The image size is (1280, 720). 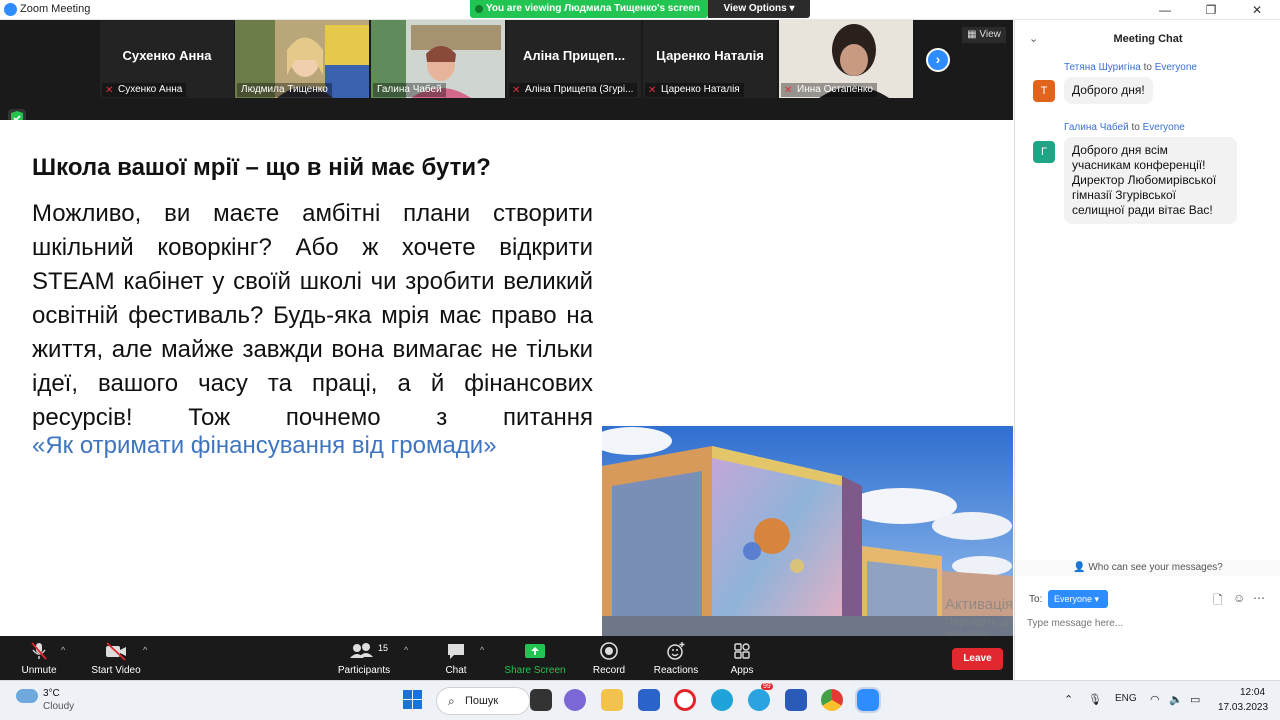 I want to click on window-title: Zoom Meeting, so click(x=55, y=9).